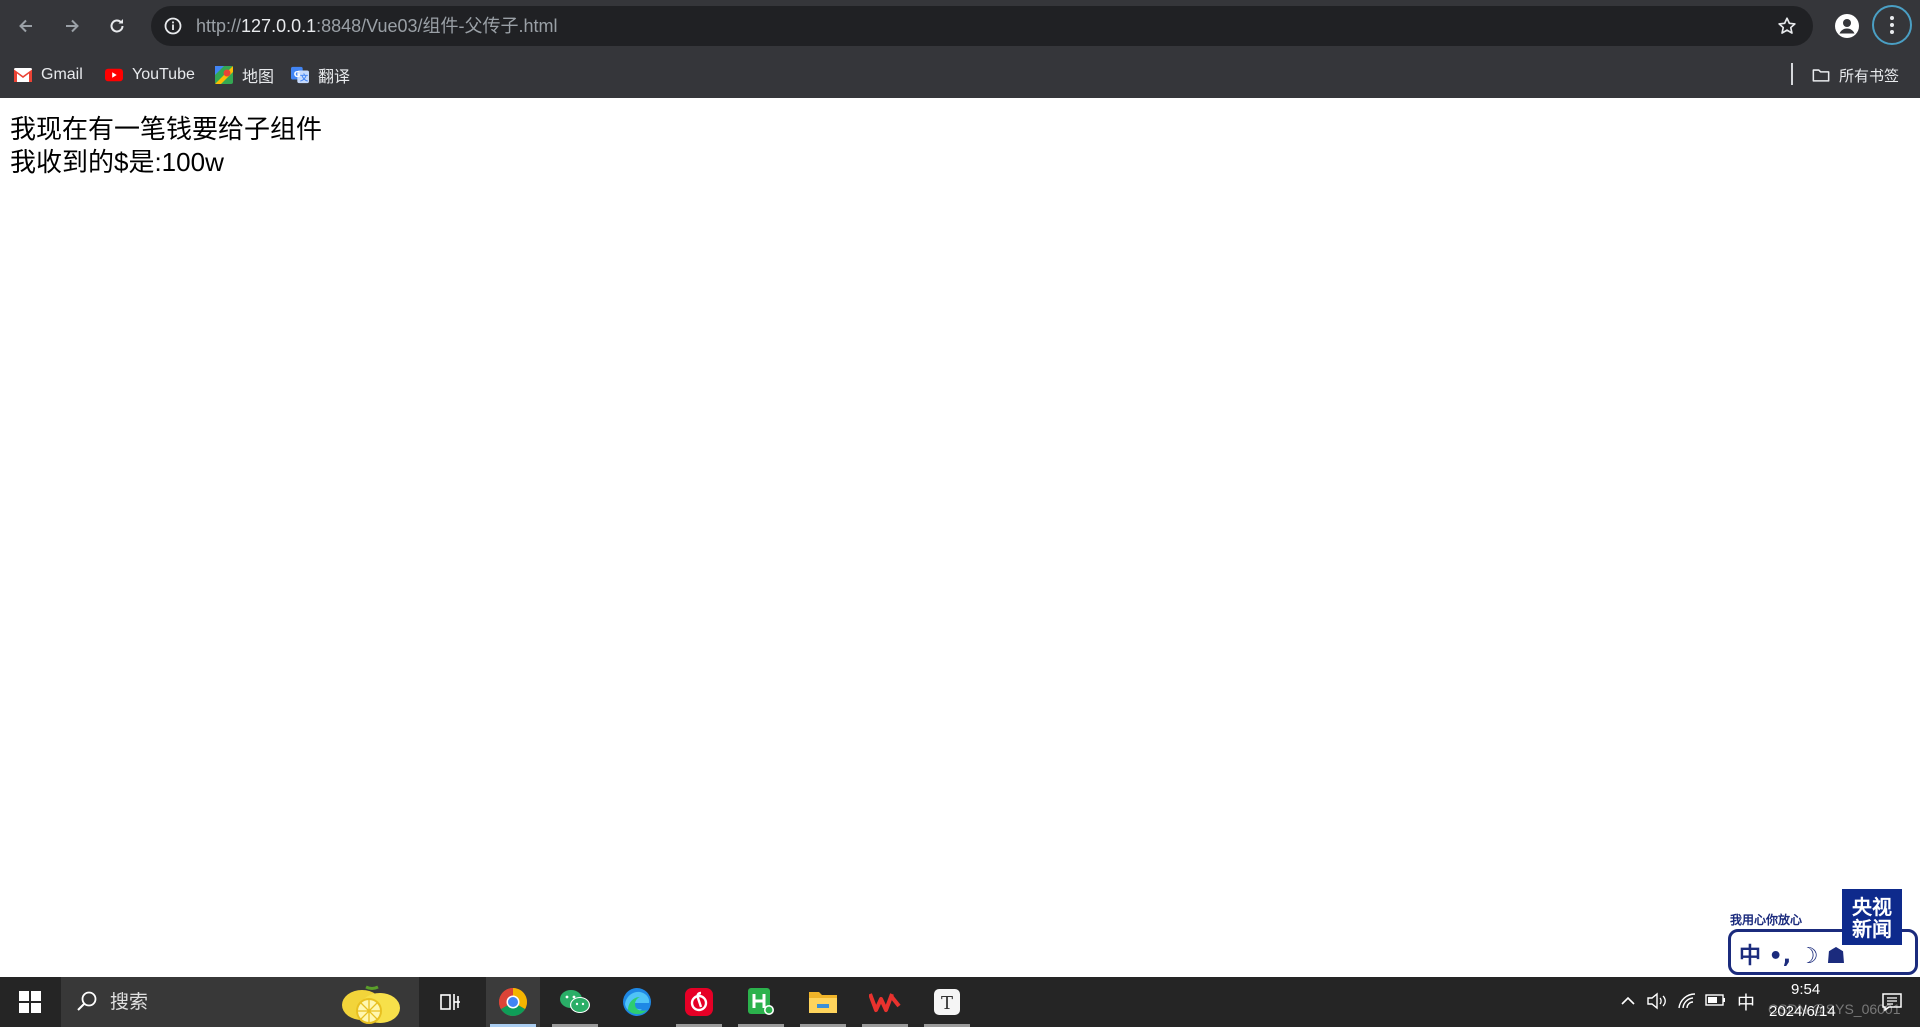 Image resolution: width=1920 pixels, height=1027 pixels. What do you see at coordinates (1657, 1001) in the screenshot?
I see `volume-icon` at bounding box center [1657, 1001].